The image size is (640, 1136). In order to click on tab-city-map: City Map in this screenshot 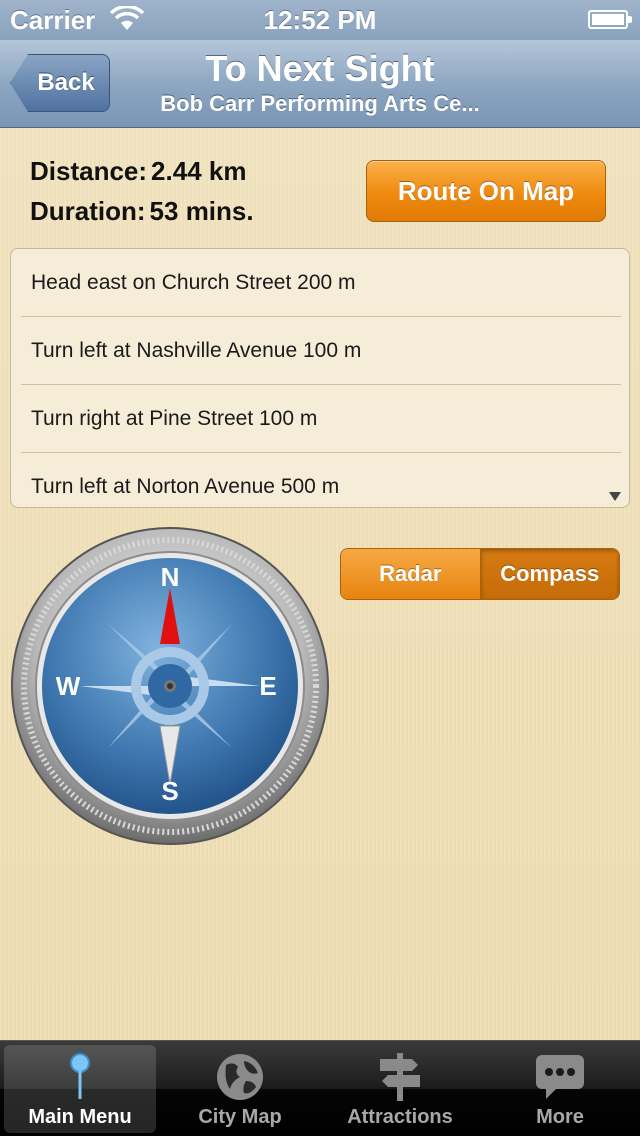, I will do `click(240, 1089)`.